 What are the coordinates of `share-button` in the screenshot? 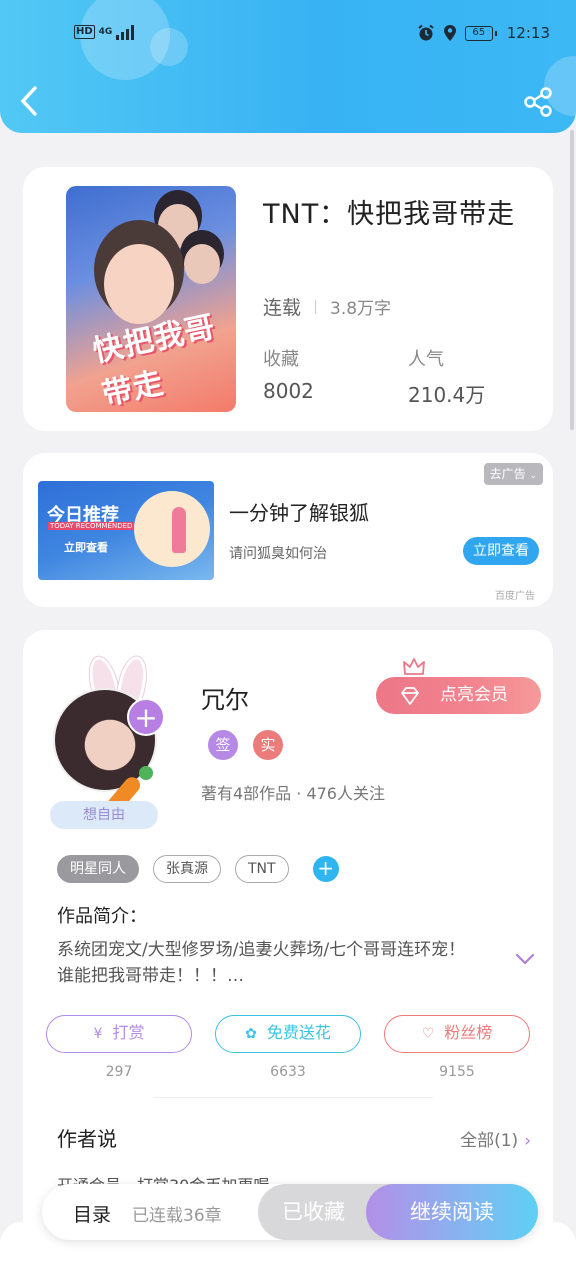 It's located at (538, 102).